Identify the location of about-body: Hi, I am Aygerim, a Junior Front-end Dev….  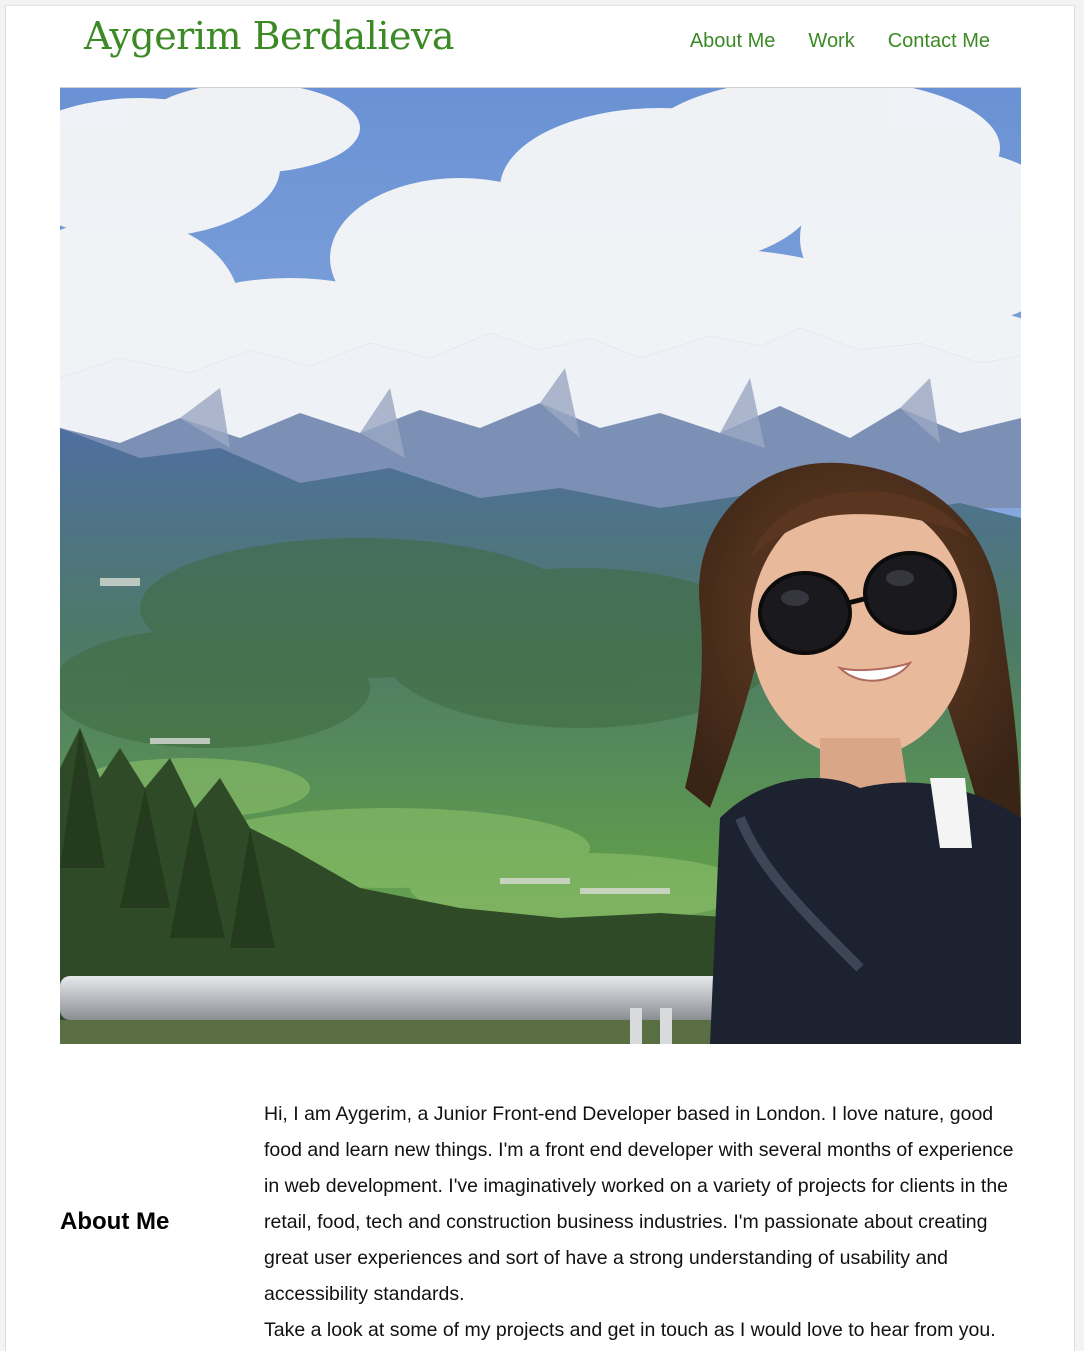
(649, 1222).